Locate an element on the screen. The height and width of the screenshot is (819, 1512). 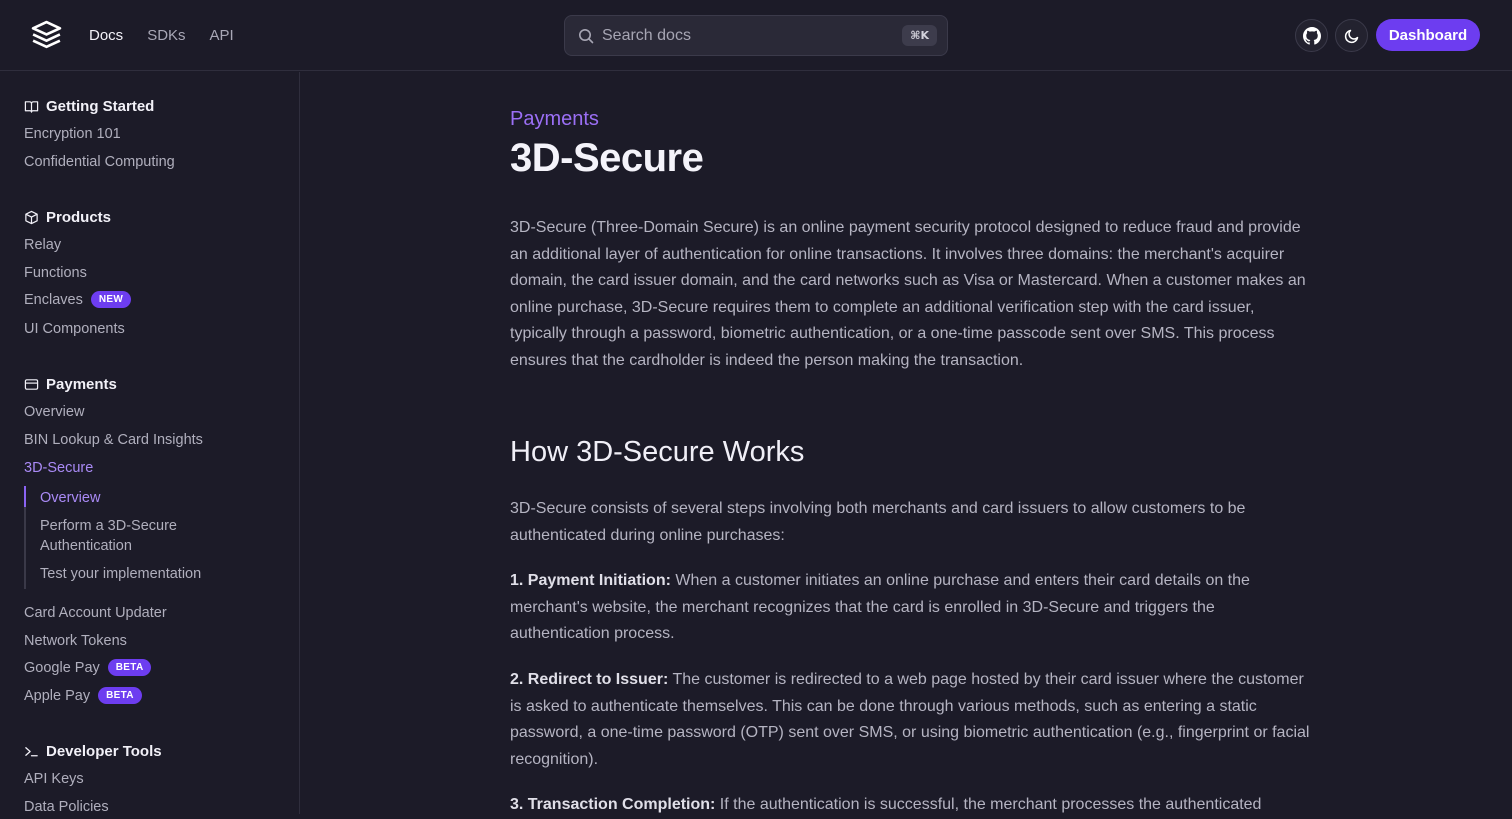
nav-sdks: SDKs is located at coordinates (166, 35).